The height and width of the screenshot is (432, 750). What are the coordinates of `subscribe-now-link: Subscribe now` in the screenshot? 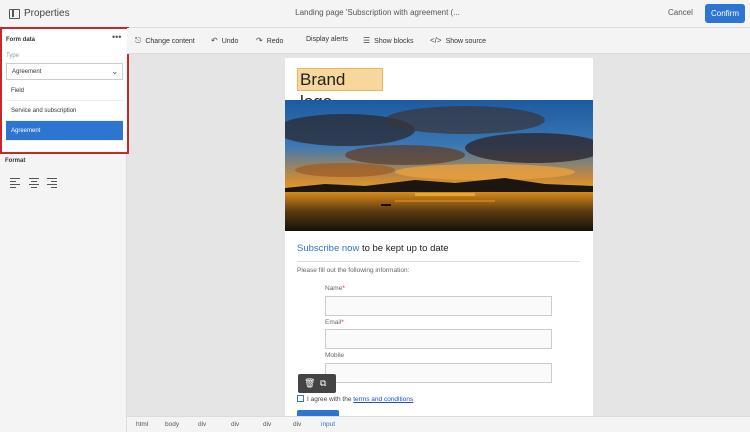 It's located at (328, 248).